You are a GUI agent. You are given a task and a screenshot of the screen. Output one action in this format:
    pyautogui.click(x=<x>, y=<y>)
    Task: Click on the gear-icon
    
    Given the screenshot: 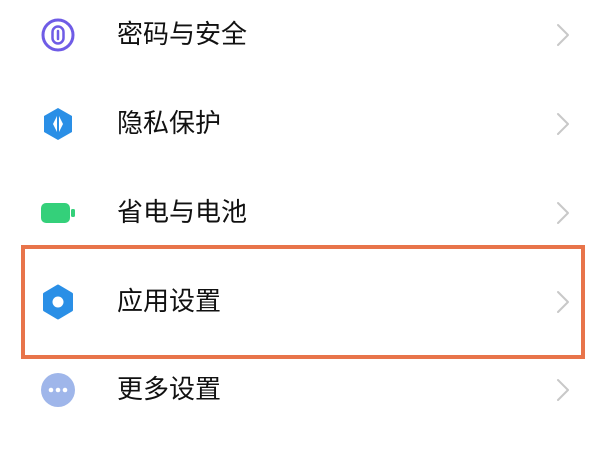 What is the action you would take?
    pyautogui.click(x=58, y=302)
    